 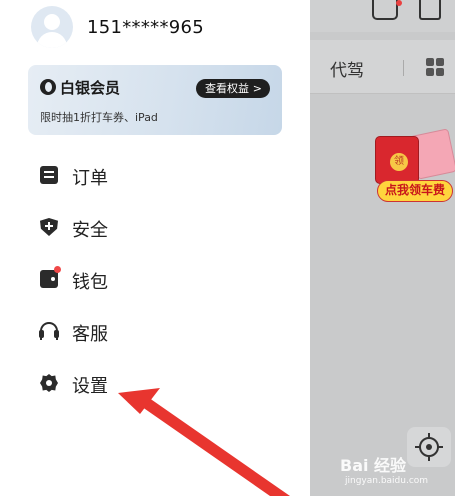 What do you see at coordinates (145, 27) in the screenshot?
I see `user-phone: 151*****965` at bounding box center [145, 27].